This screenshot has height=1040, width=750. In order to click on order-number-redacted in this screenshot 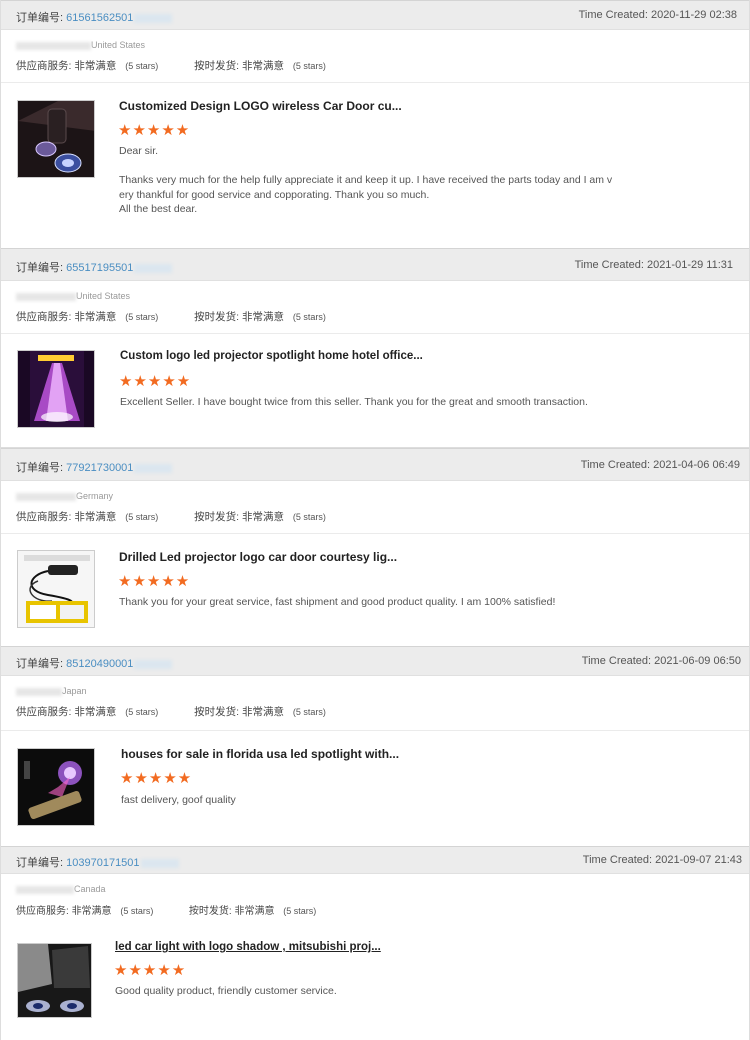, I will do `click(153, 268)`.